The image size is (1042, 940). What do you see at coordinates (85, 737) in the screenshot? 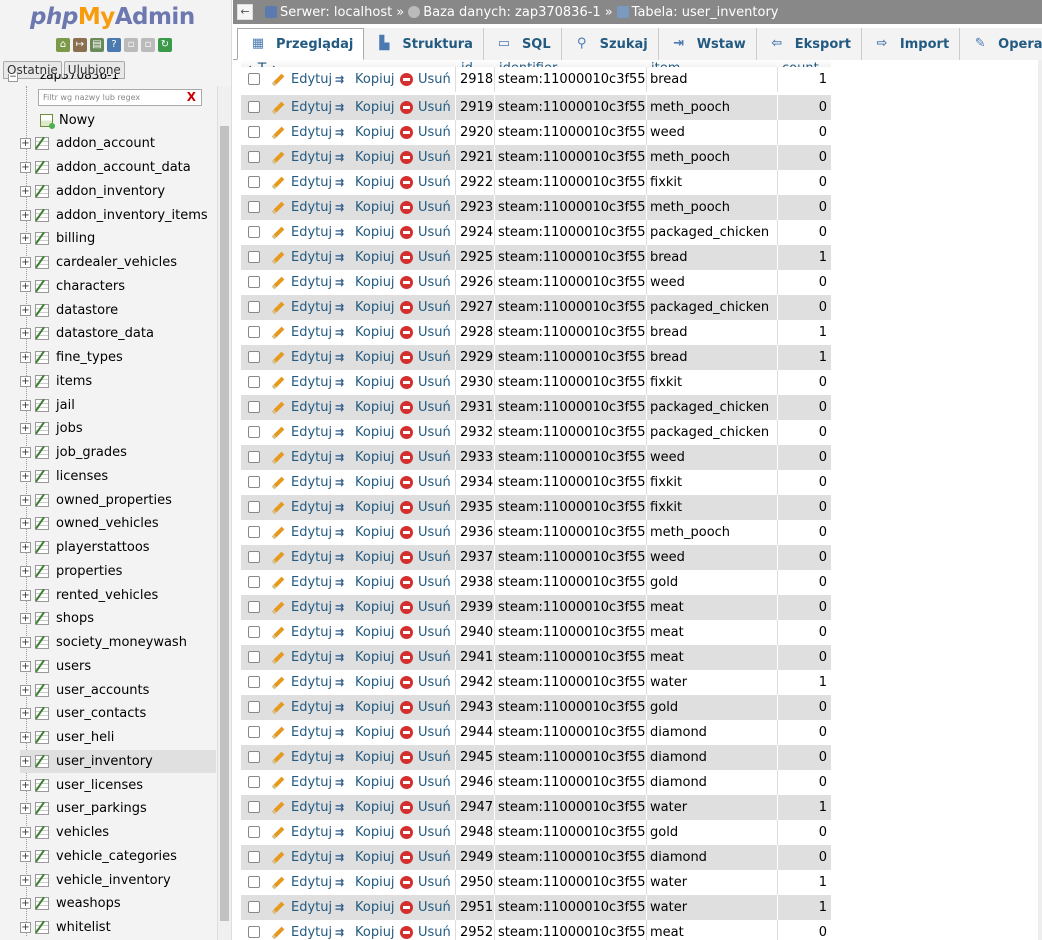
I see `table-name: user_heli` at bounding box center [85, 737].